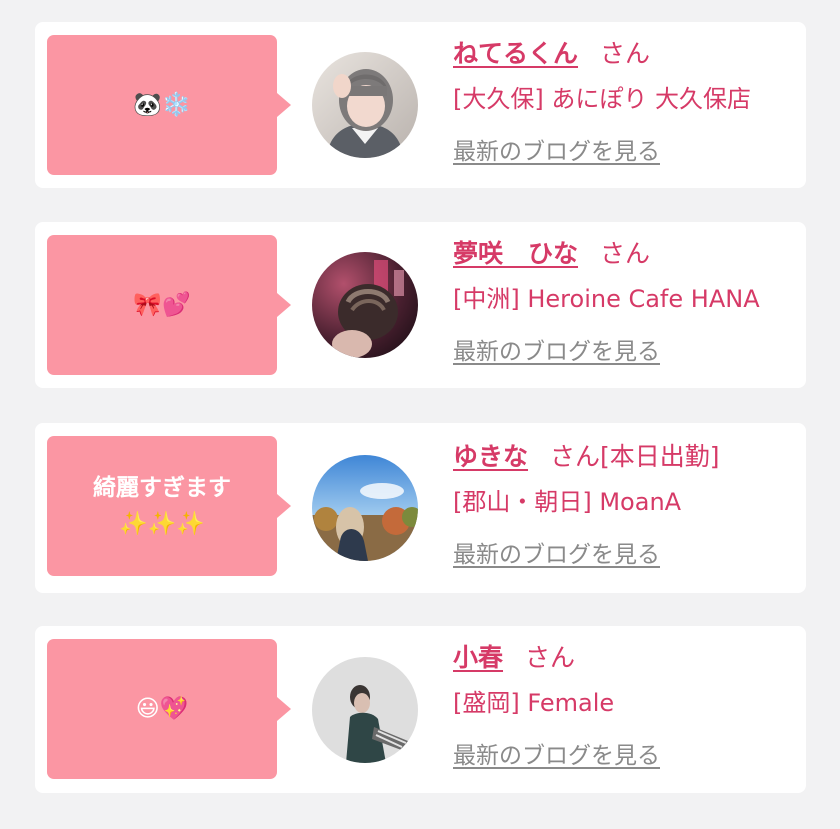 Image resolution: width=840 pixels, height=829 pixels. What do you see at coordinates (534, 703) in the screenshot?
I see `shop-name: [盛岡] Female` at bounding box center [534, 703].